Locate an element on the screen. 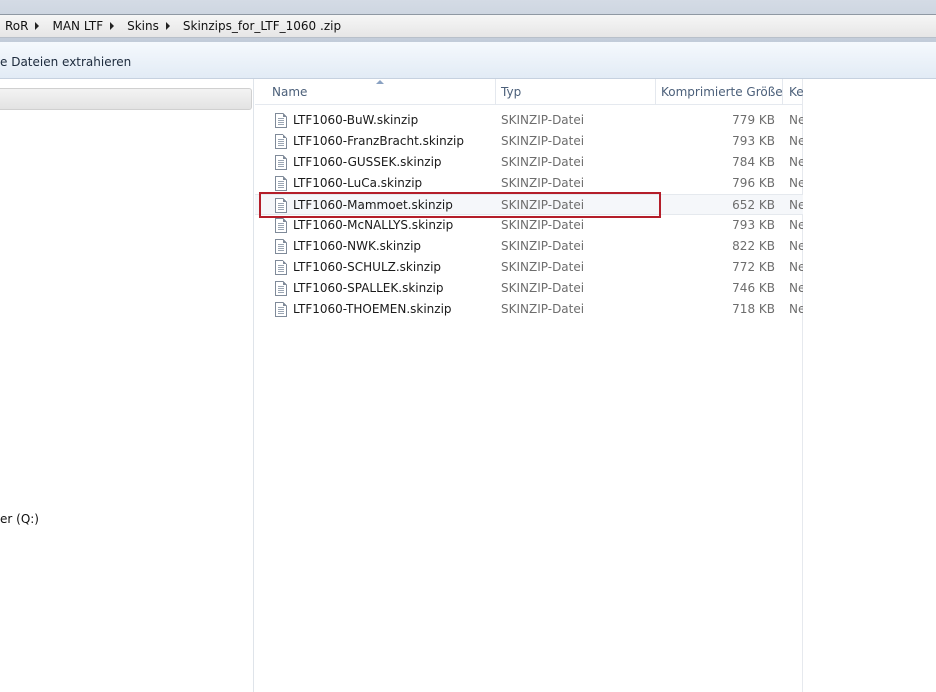 The width and height of the screenshot is (936, 692). extract-all-button: e Dateien extrahieren is located at coordinates (65, 62).